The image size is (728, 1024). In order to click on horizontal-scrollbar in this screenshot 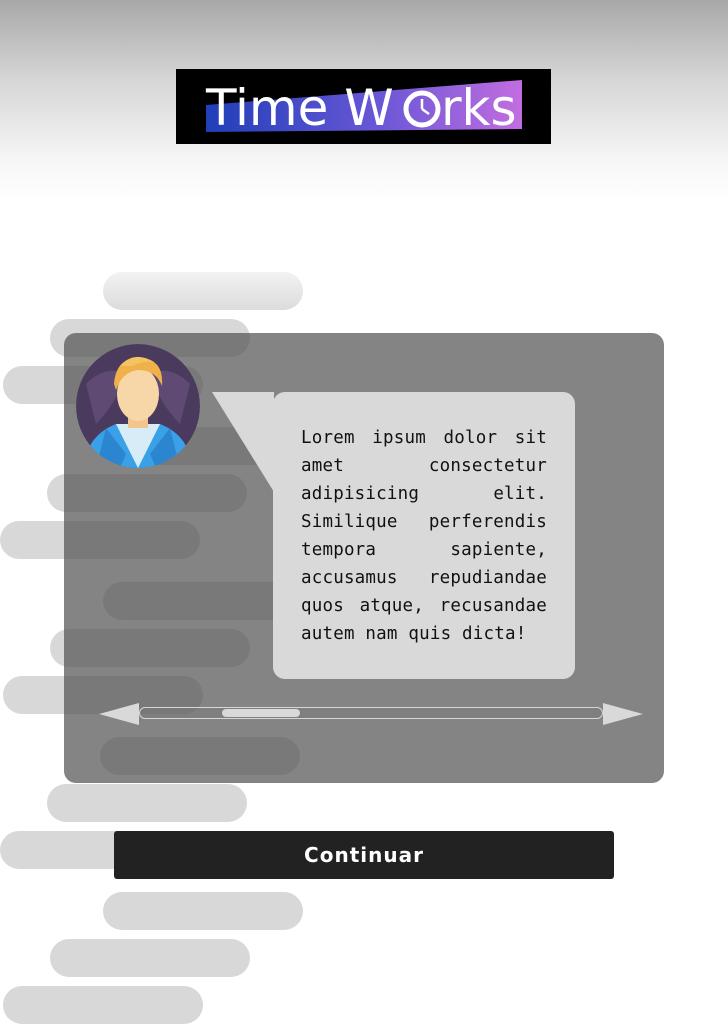, I will do `click(371, 713)`.